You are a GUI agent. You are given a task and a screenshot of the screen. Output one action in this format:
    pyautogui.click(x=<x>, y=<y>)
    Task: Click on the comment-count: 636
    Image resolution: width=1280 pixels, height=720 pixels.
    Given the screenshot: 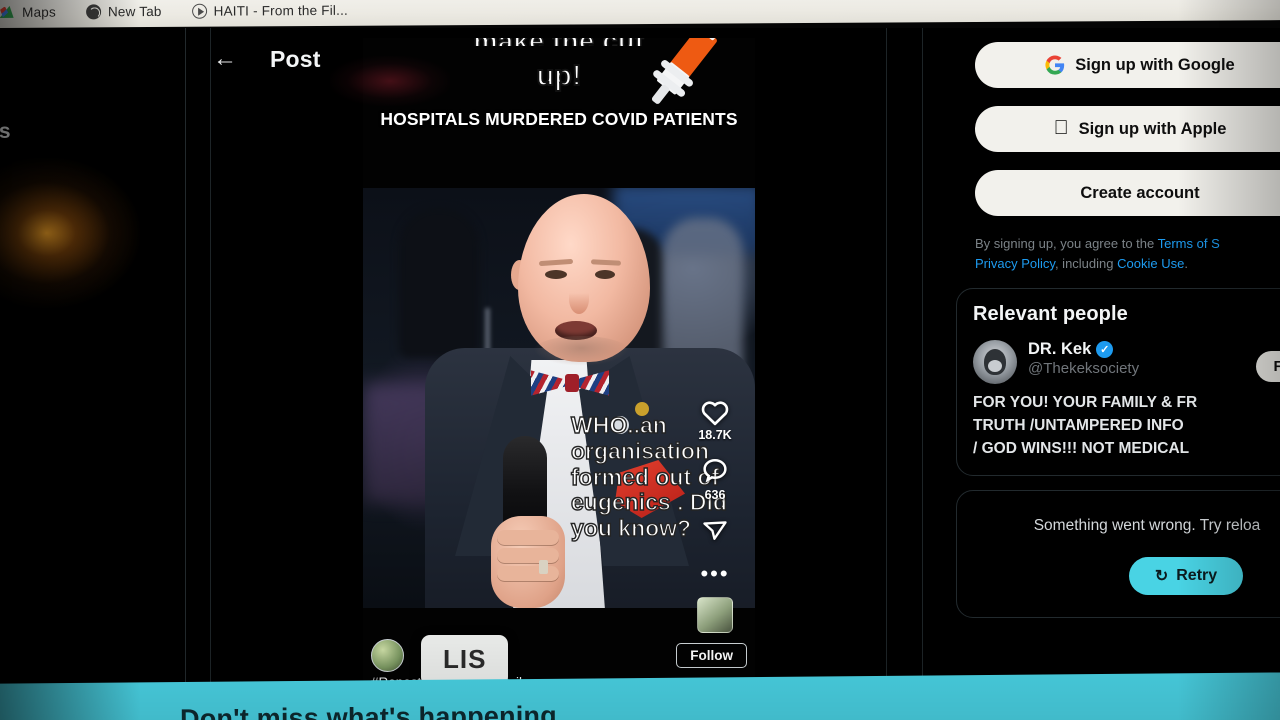 What is the action you would take?
    pyautogui.click(x=715, y=495)
    